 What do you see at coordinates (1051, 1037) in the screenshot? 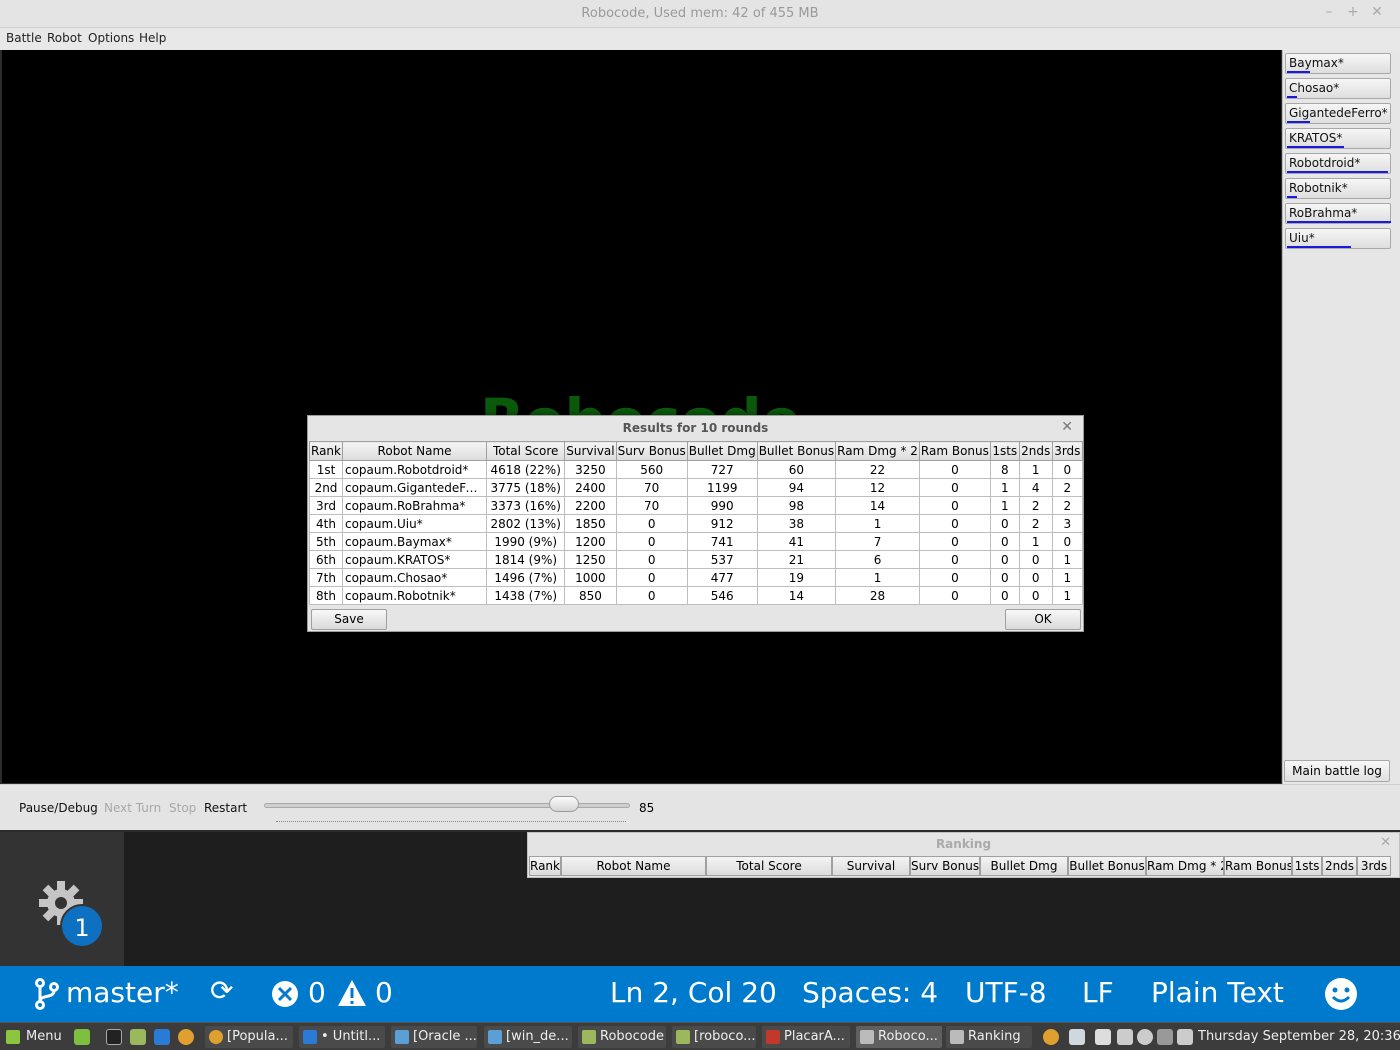
I see `chrome-tray-icon` at bounding box center [1051, 1037].